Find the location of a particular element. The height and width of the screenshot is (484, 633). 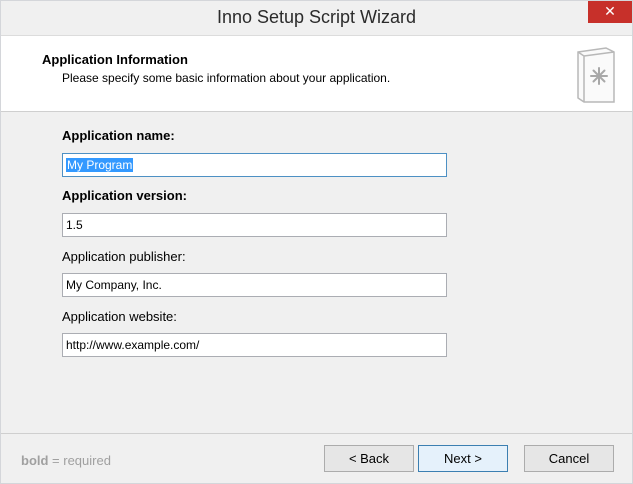

cancel-button: Cancel is located at coordinates (569, 458).